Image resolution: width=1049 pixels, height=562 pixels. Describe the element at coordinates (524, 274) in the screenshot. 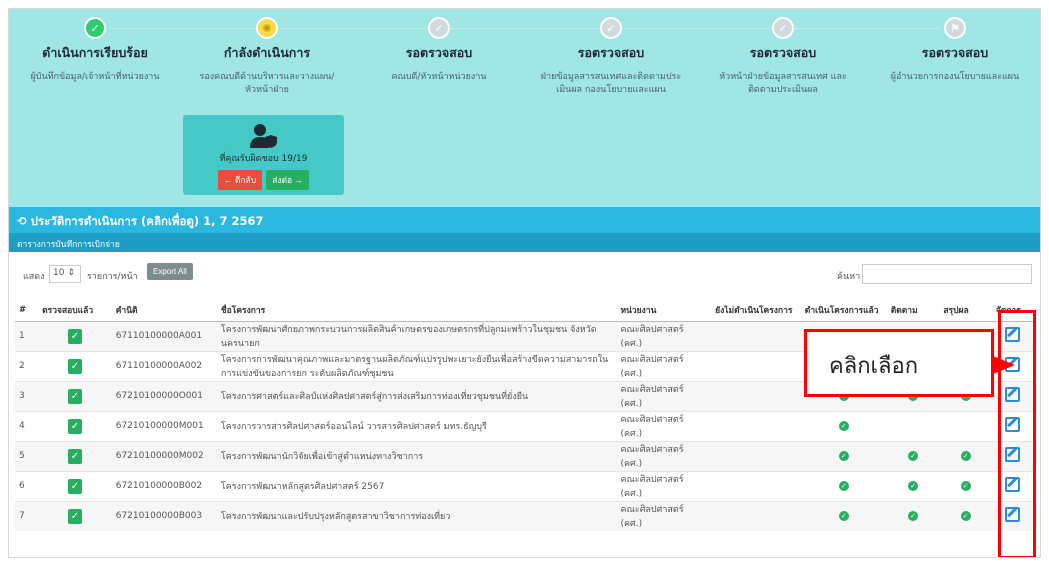

I see `table-controls: แสดง 10 ⇕ รายการ/หน้า Export All ค้นหา :` at that location.